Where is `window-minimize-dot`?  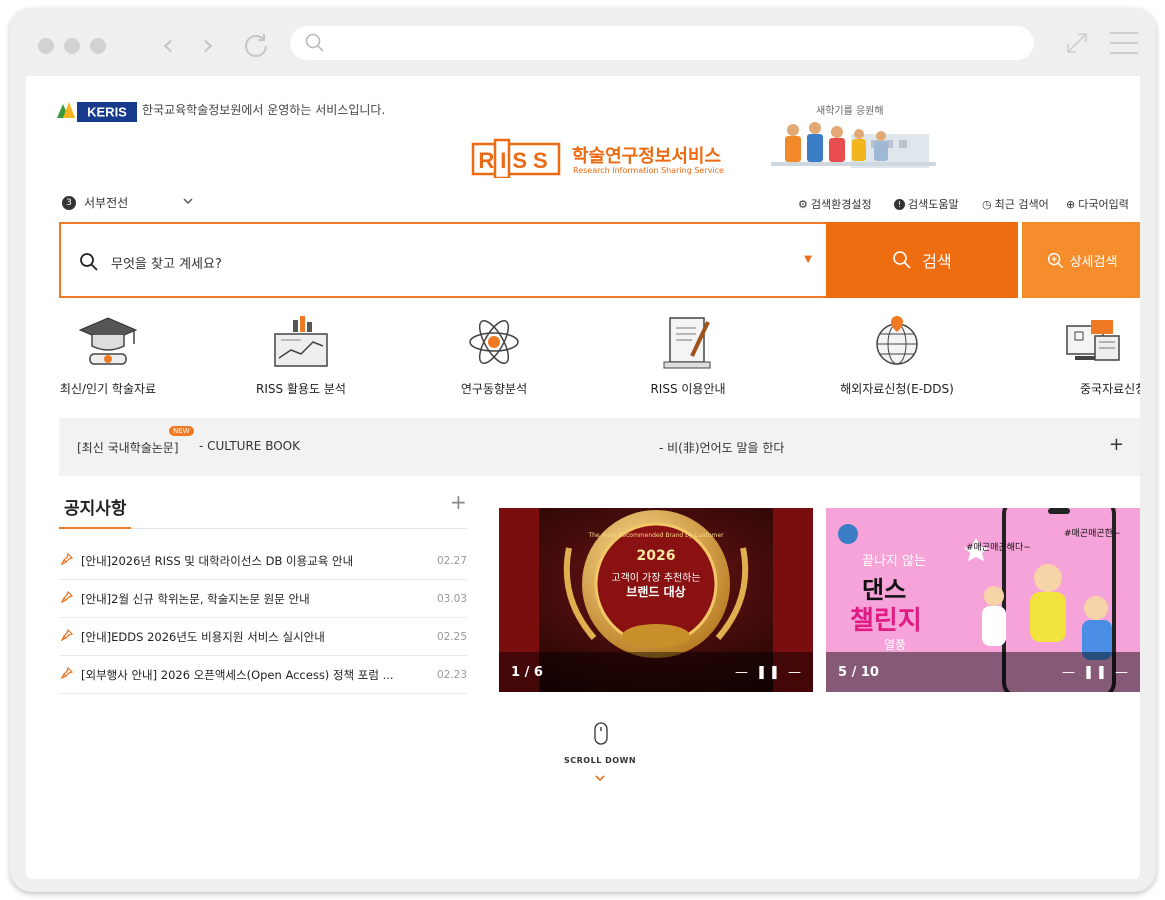 window-minimize-dot is located at coordinates (72, 46).